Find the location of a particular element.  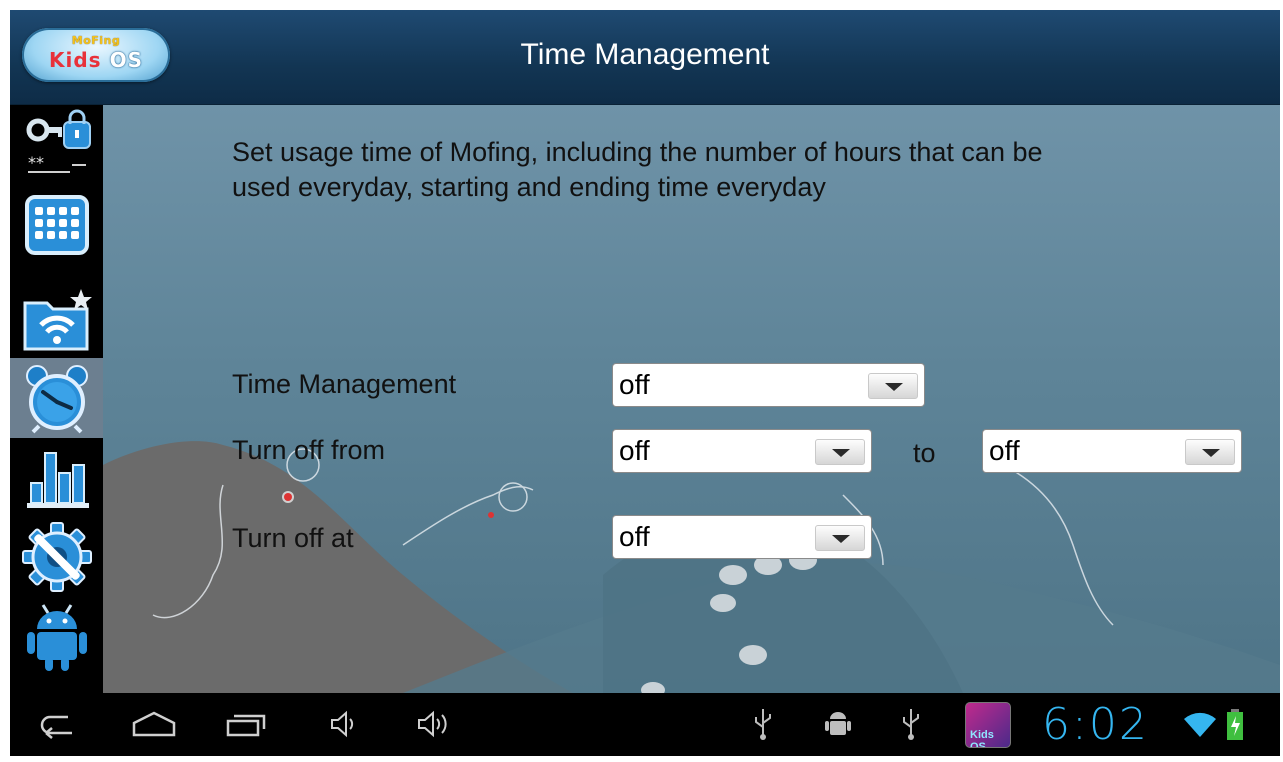

apps-grid-icon is located at coordinates (56, 225).